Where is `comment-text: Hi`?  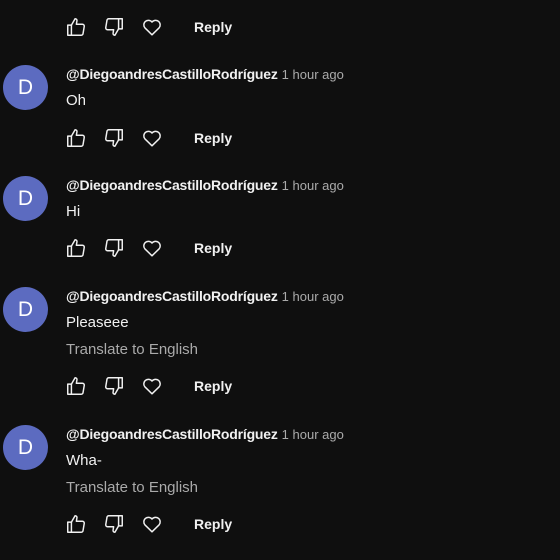 comment-text: Hi is located at coordinates (73, 211).